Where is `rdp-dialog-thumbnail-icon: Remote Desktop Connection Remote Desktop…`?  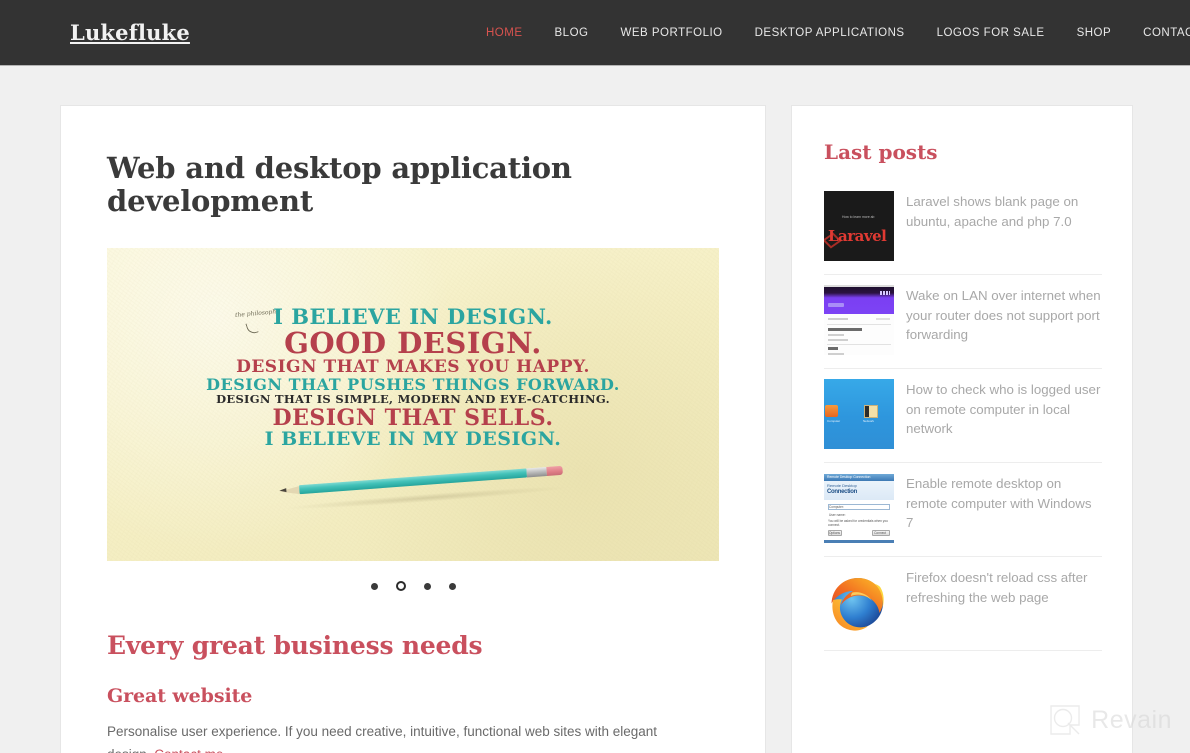
rdp-dialog-thumbnail-icon: Remote Desktop Connection Remote Desktop… is located at coordinates (859, 508).